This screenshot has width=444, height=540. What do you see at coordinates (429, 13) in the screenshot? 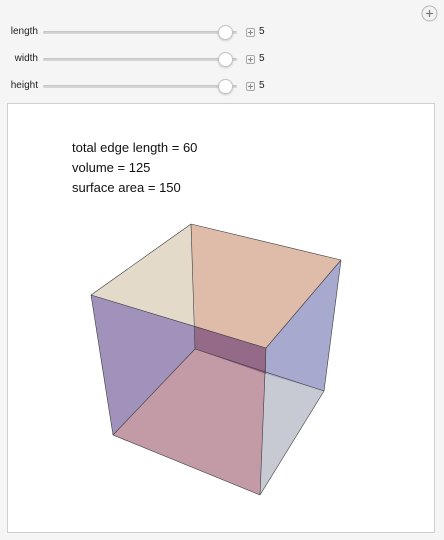
I see `reset-button` at bounding box center [429, 13].